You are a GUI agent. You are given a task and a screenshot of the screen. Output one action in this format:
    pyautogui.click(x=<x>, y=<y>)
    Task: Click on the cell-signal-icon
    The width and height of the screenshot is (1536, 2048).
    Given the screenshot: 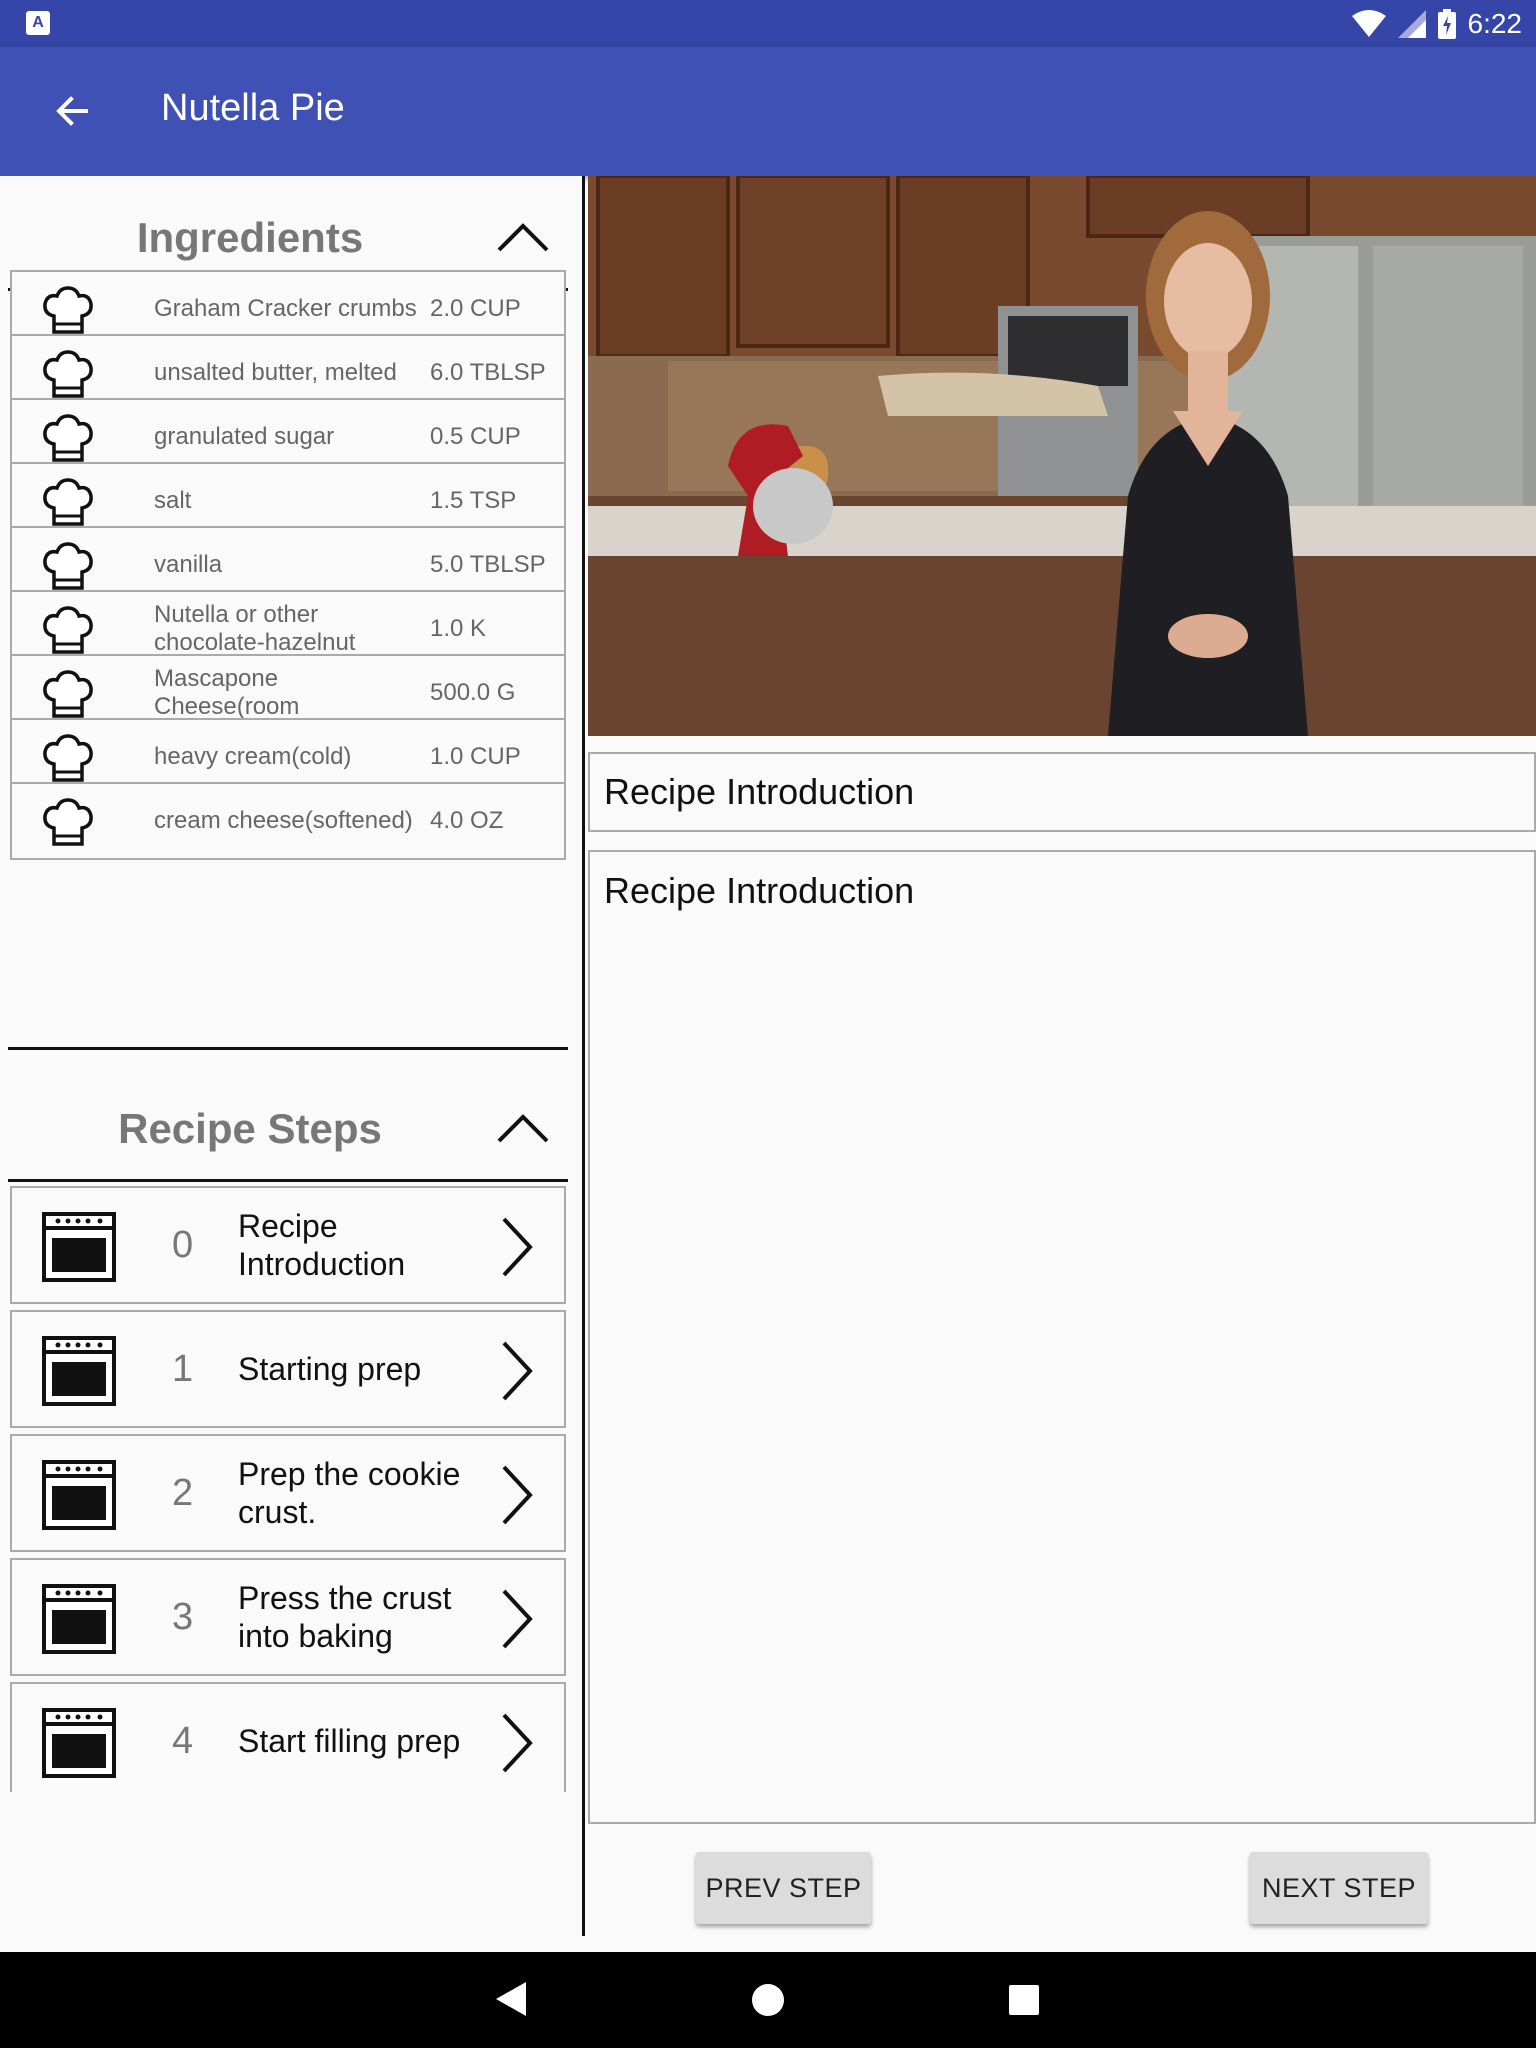 What is the action you would take?
    pyautogui.click(x=1411, y=24)
    